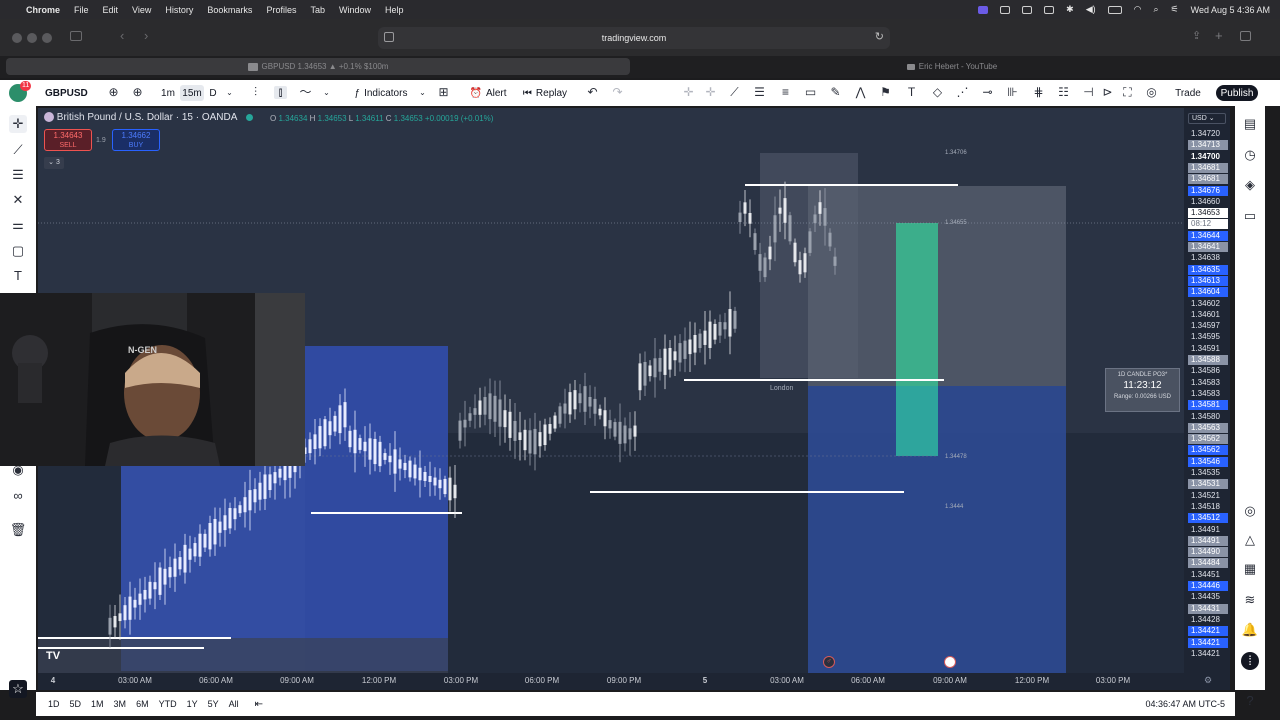 This screenshot has height=720, width=1280. What do you see at coordinates (1151, 92) in the screenshot?
I see `screenshot-icon: ◎` at bounding box center [1151, 92].